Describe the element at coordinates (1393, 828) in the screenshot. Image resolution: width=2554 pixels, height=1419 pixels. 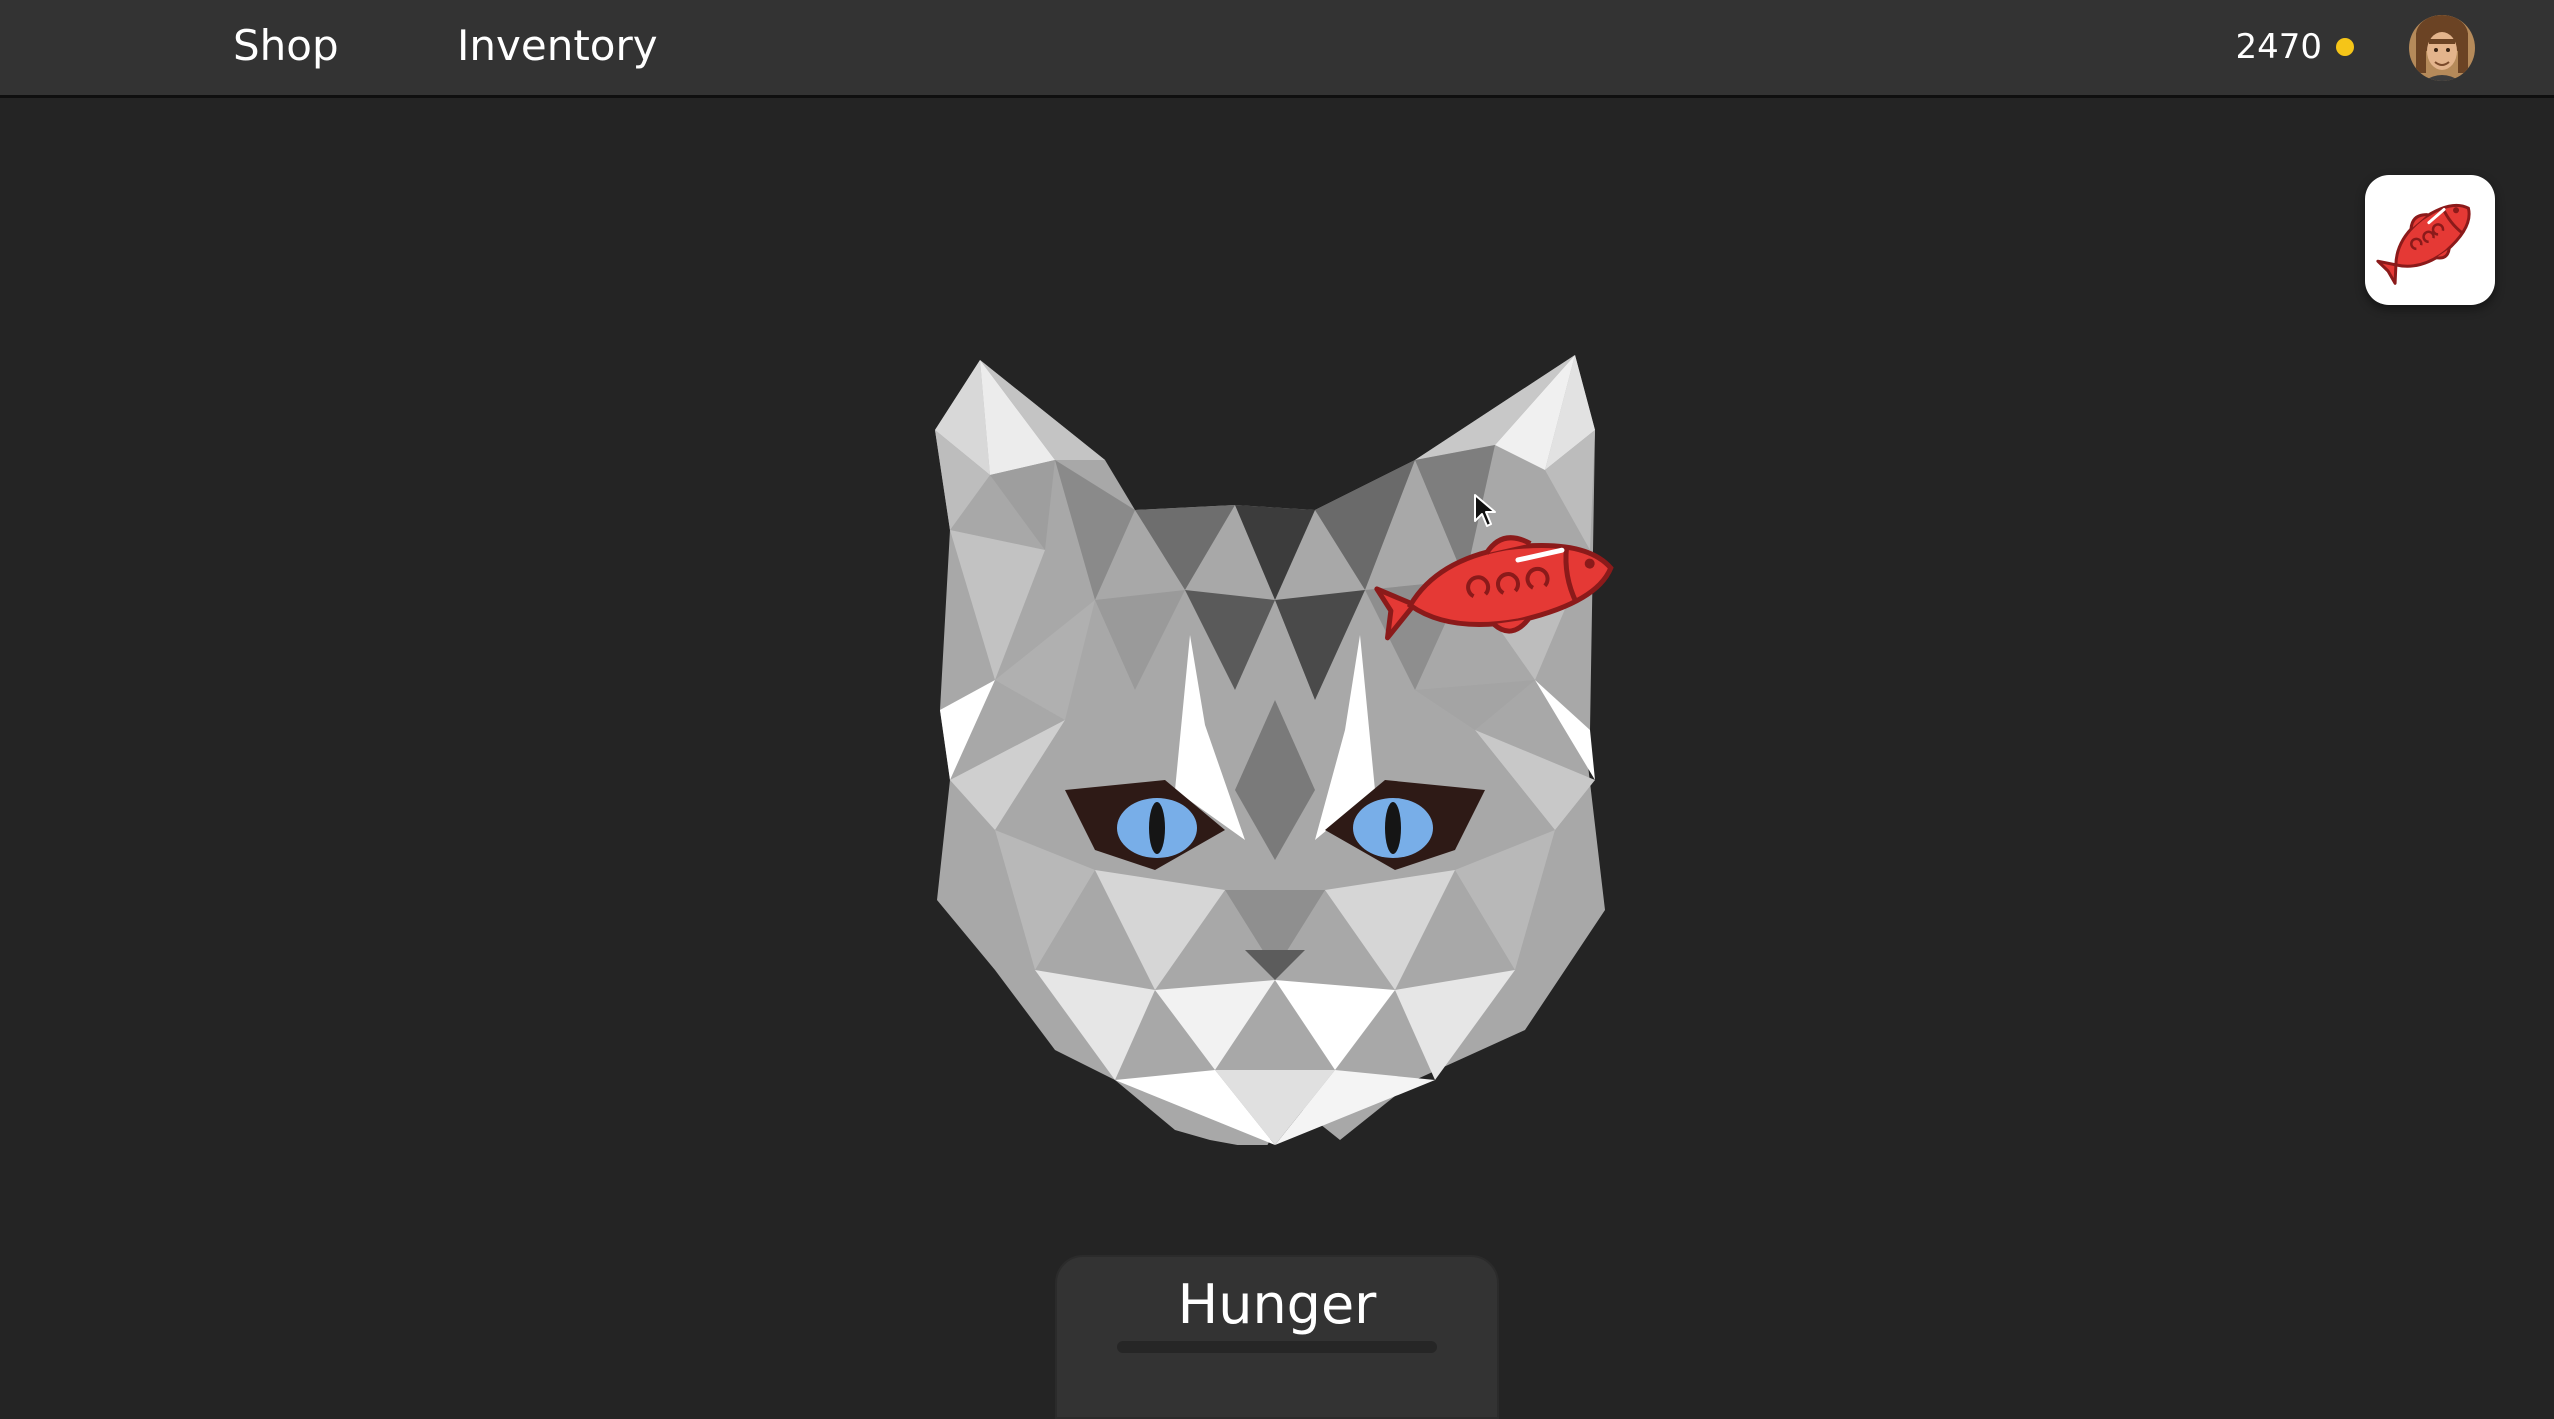
I see `cat-right-pupil` at that location.